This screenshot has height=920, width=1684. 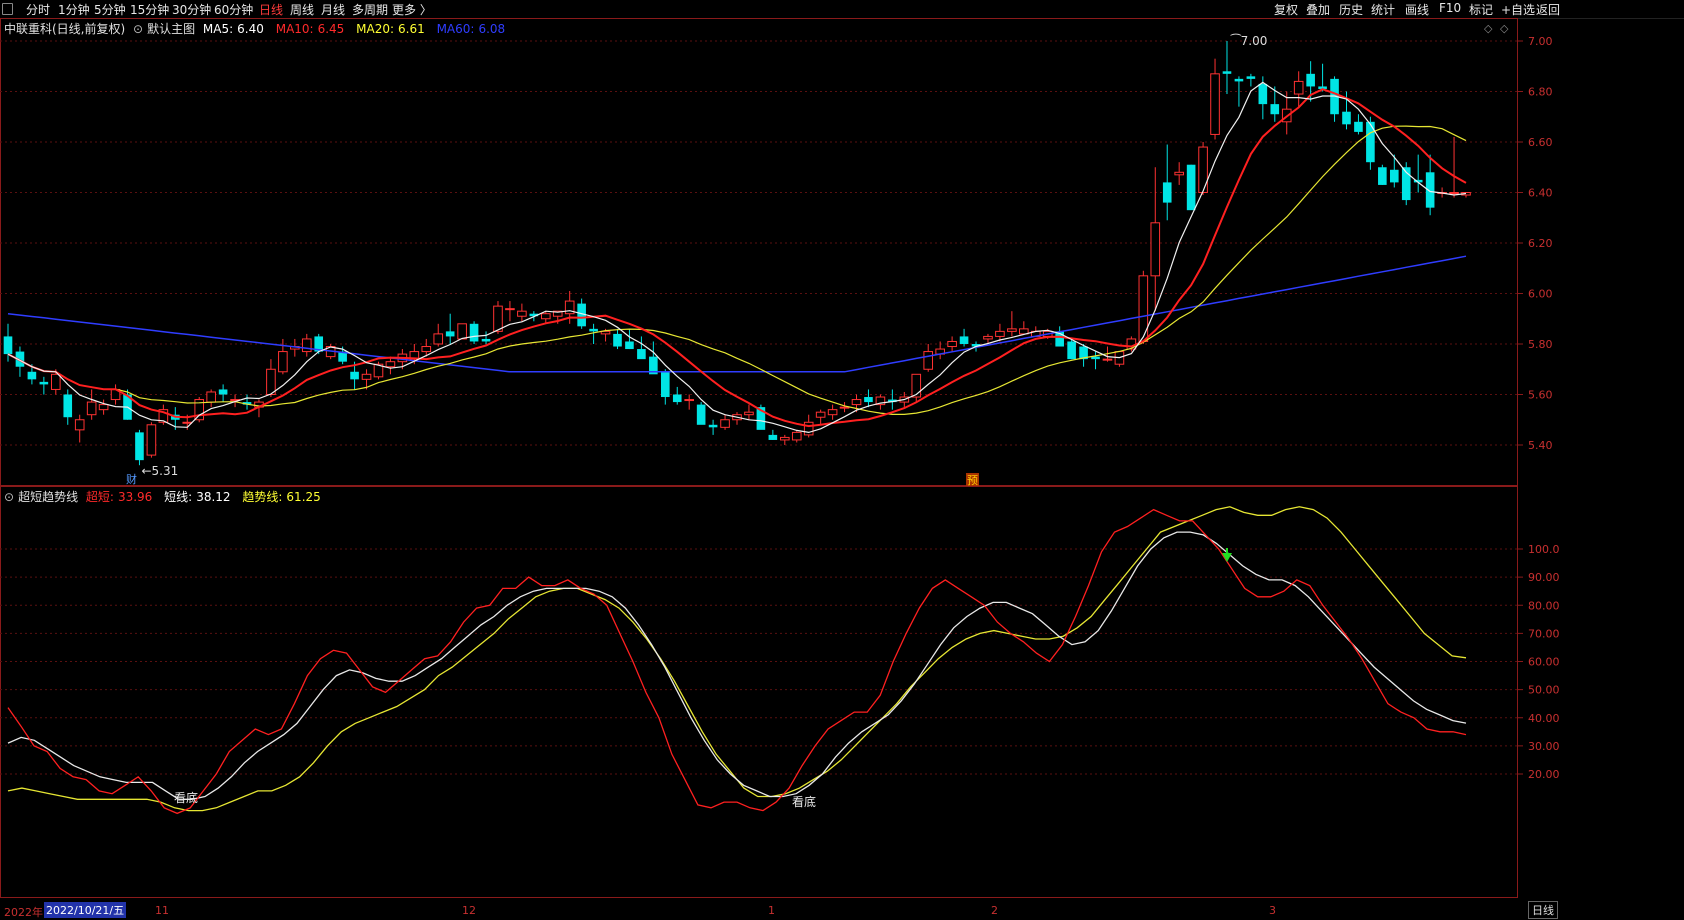 What do you see at coordinates (281, 497) in the screenshot?
I see `trend-label: 趋势线: 61.25` at bounding box center [281, 497].